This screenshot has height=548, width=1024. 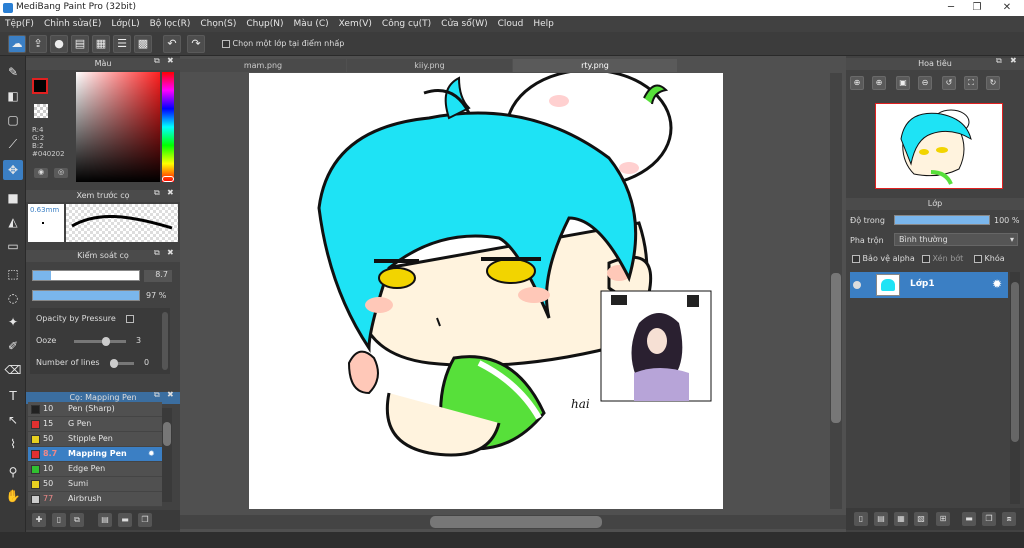 I want to click on clipping-checkbox: Xén bớt, so click(x=942, y=258).